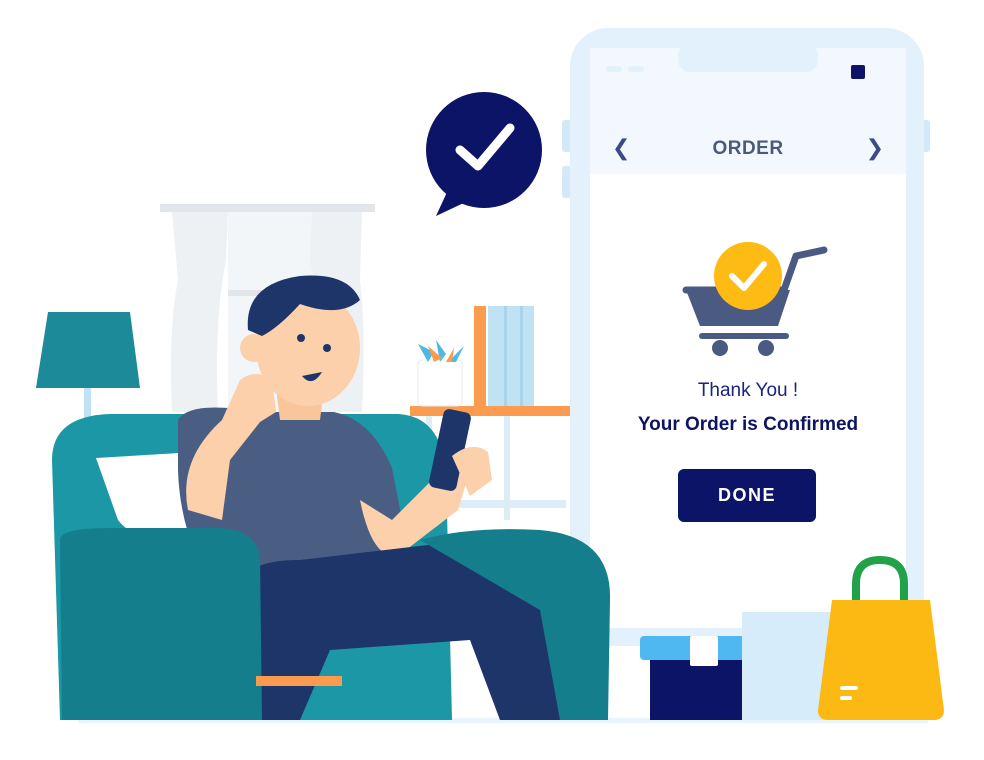 This screenshot has width=984, height=760. What do you see at coordinates (484, 154) in the screenshot?
I see `confirmation-bubble` at bounding box center [484, 154].